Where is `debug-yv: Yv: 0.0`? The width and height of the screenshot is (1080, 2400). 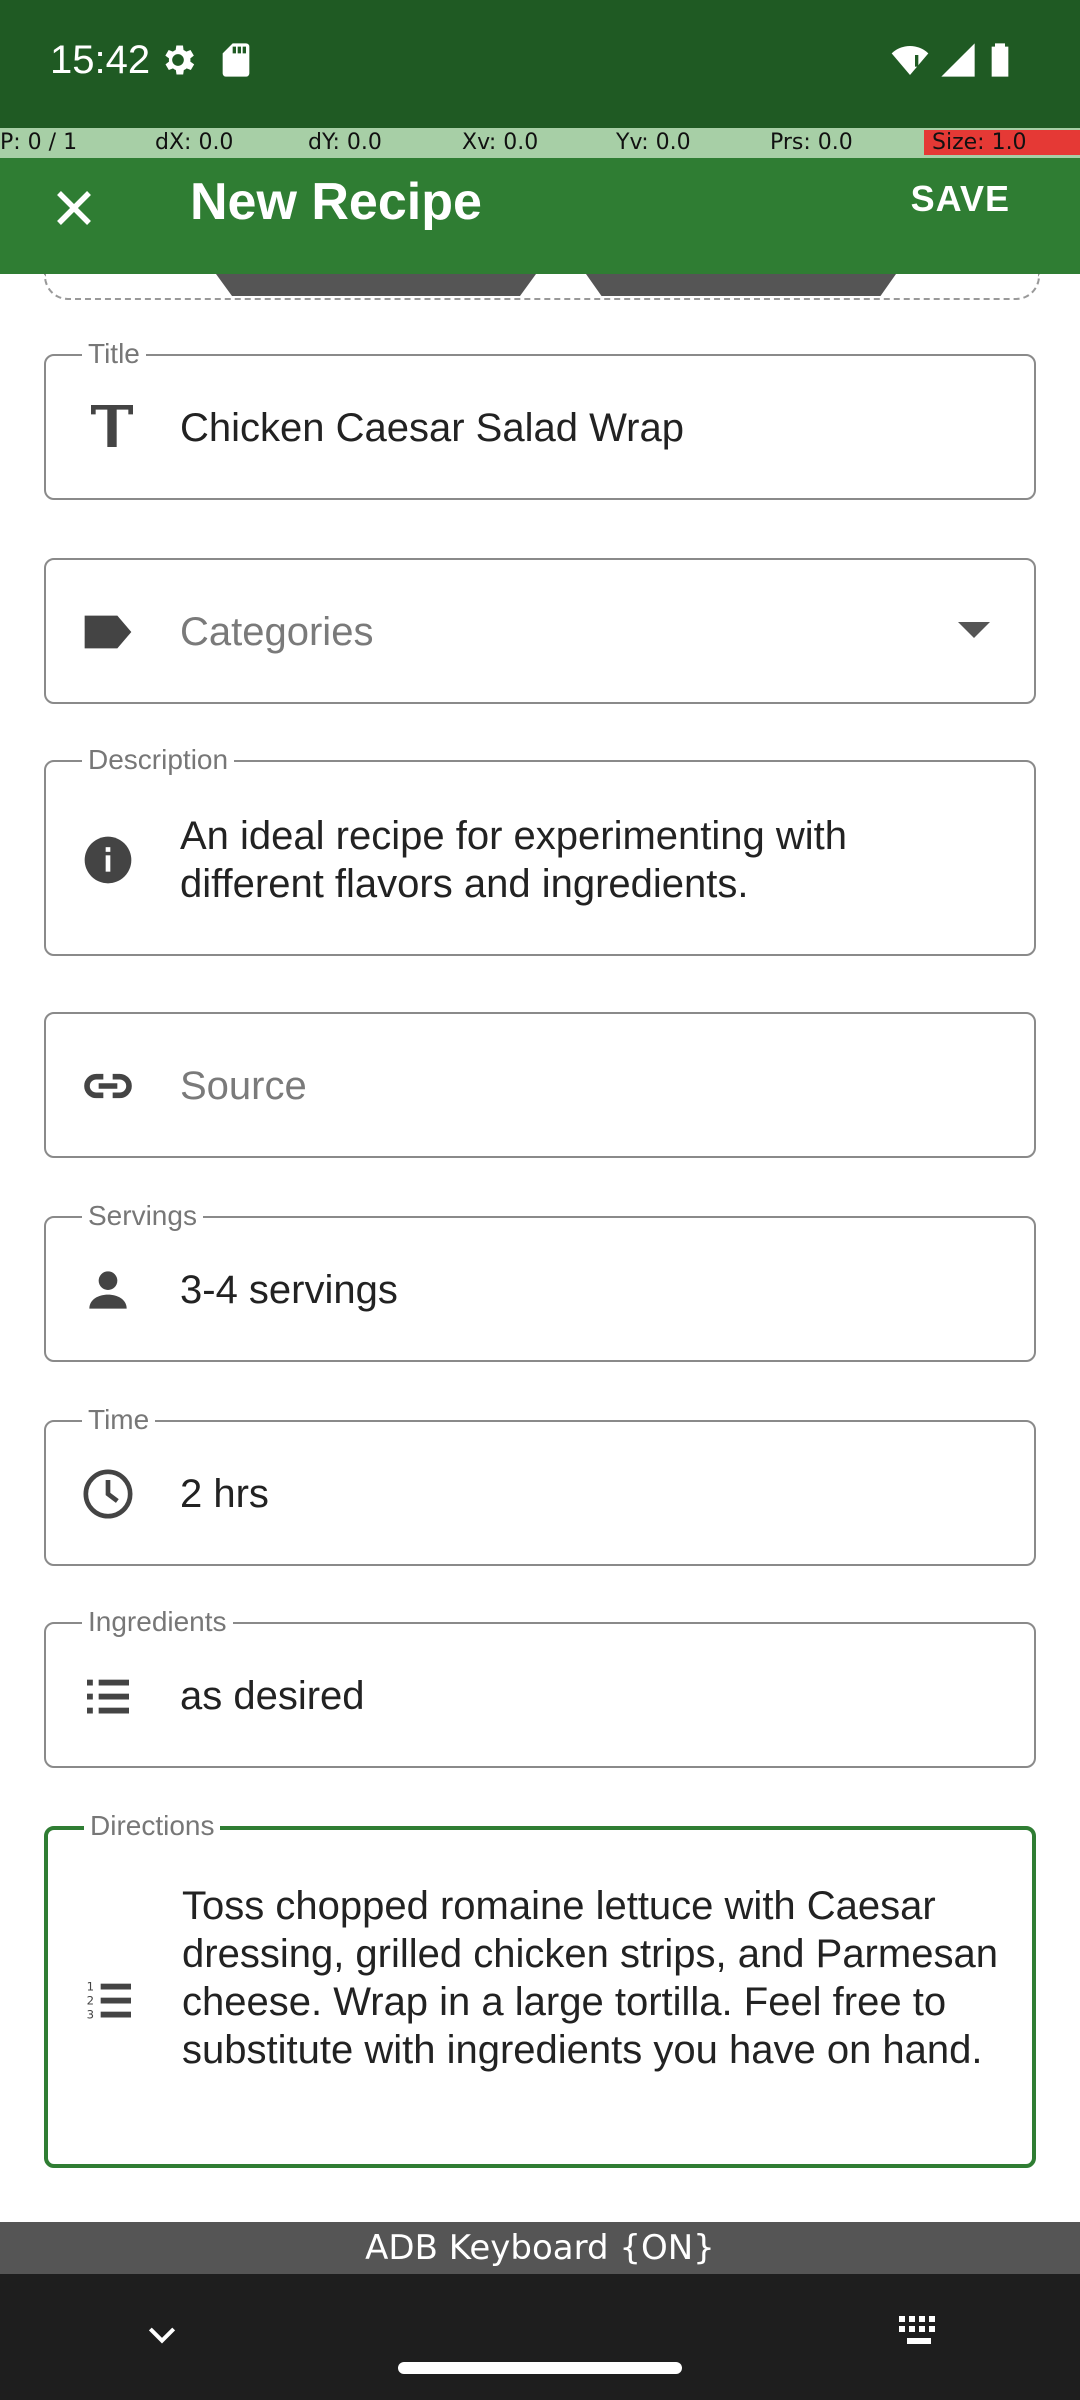
debug-yv: Yv: 0.0 is located at coordinates (653, 142).